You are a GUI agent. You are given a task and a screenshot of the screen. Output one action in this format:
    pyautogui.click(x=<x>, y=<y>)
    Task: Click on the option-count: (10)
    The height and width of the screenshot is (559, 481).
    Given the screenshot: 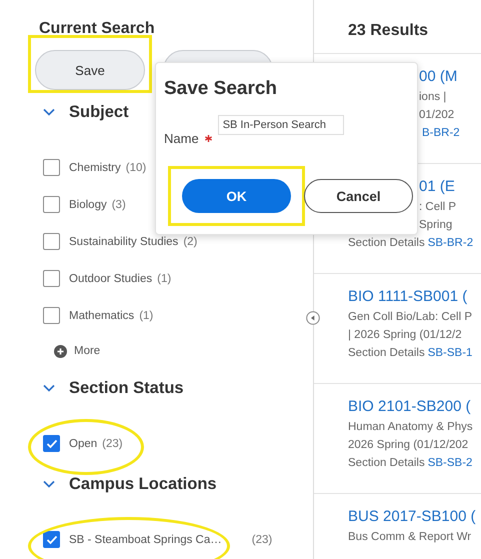 What is the action you would take?
    pyautogui.click(x=136, y=168)
    